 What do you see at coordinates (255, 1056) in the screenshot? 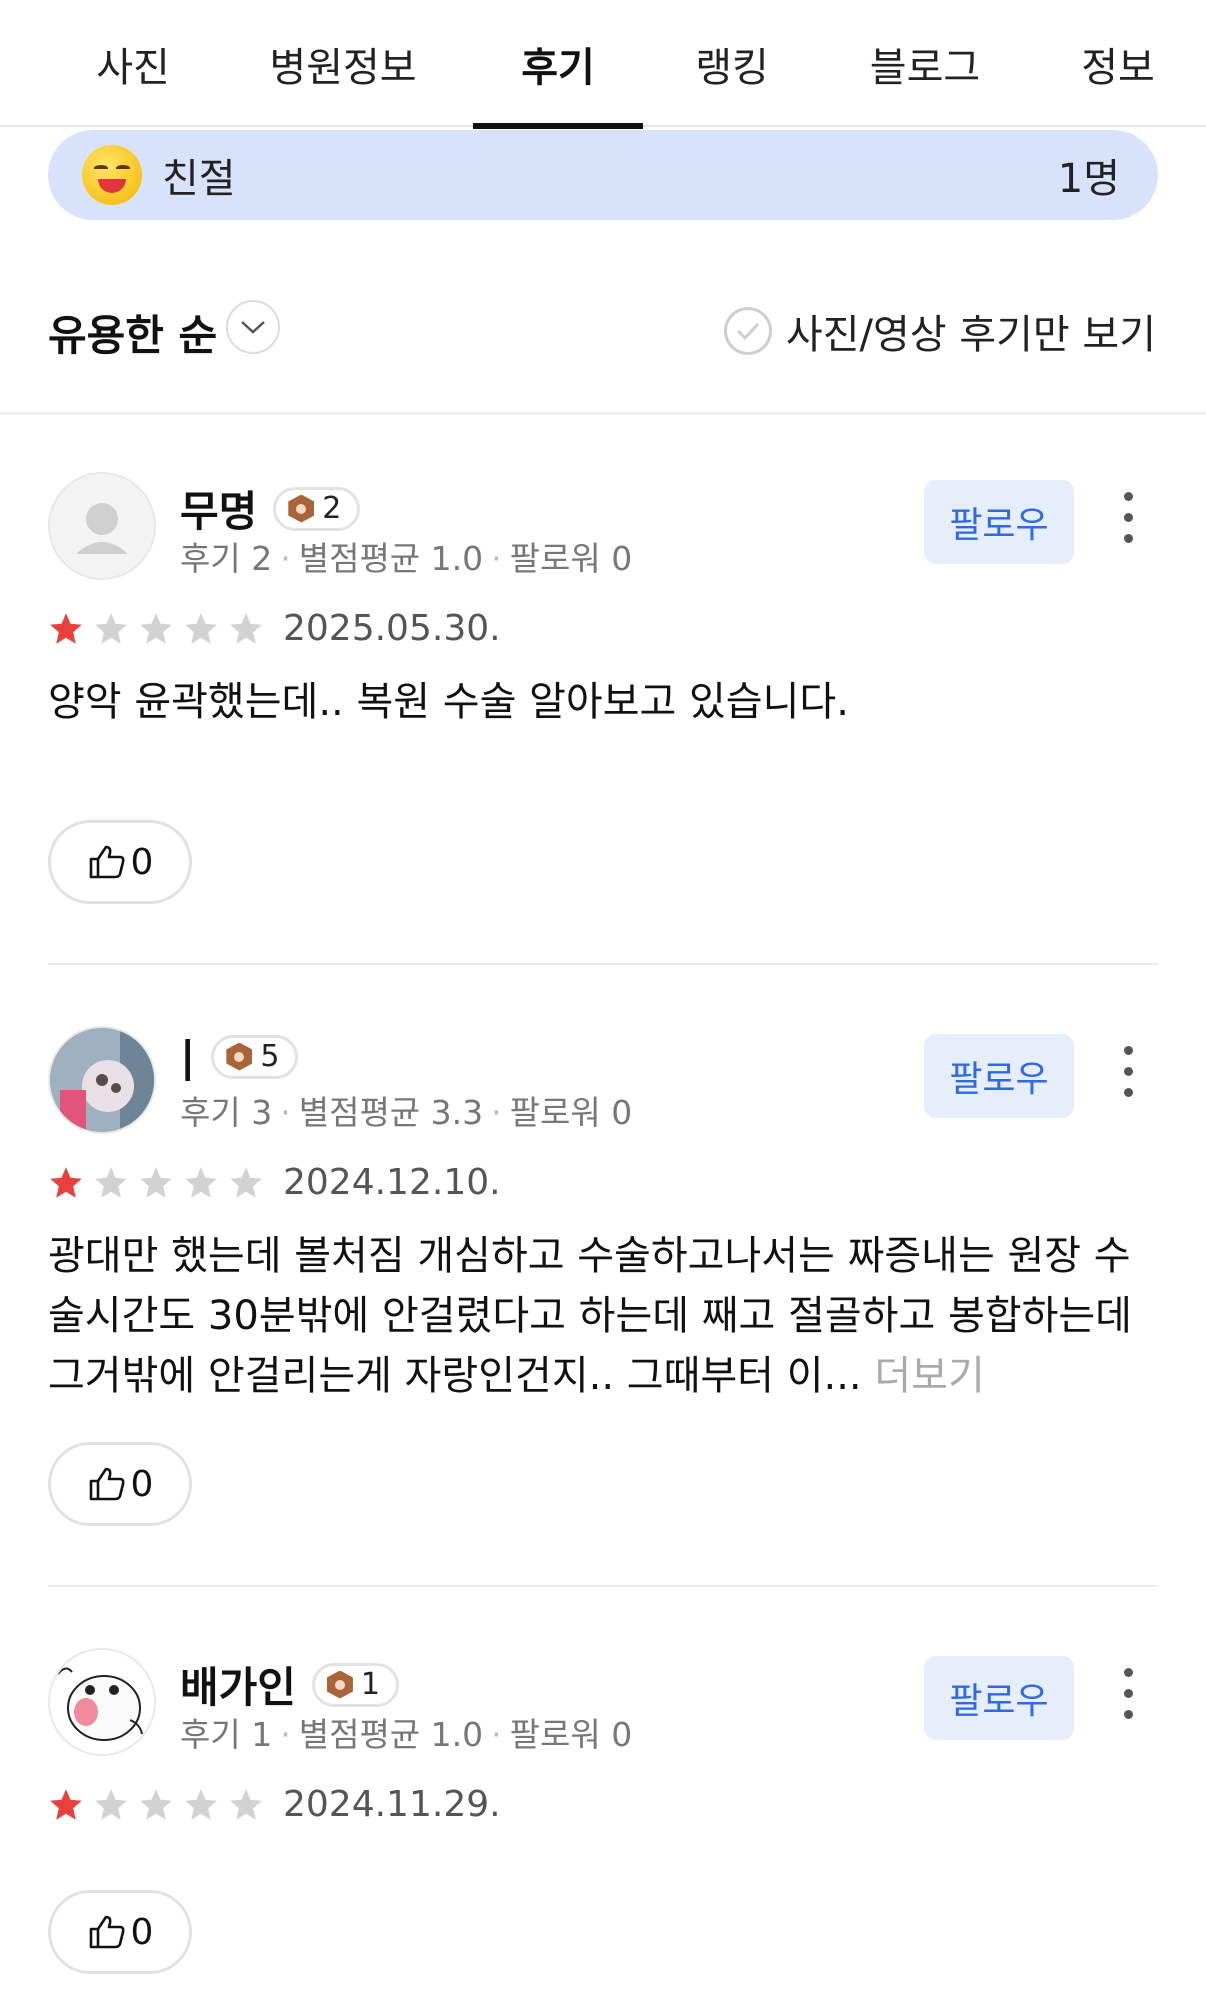
I see `level-badge: 5` at bounding box center [255, 1056].